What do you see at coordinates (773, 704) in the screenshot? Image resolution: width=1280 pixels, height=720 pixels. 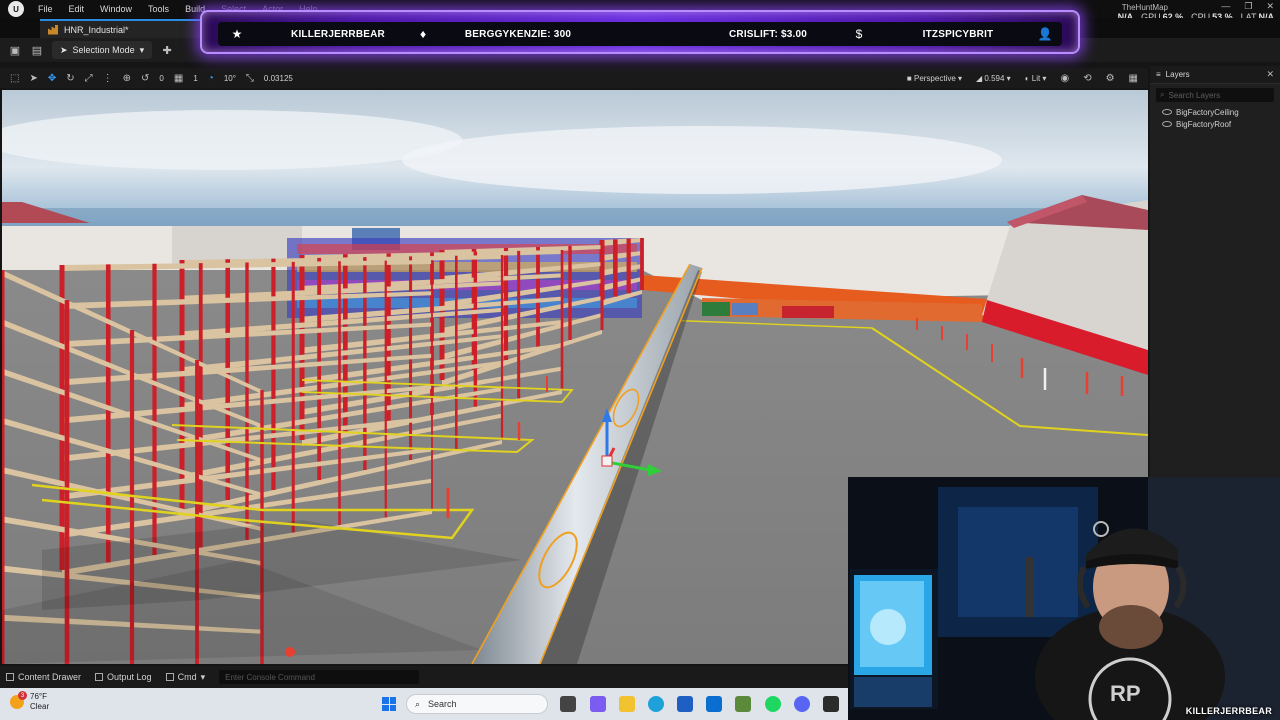 I see `spotify-icon` at bounding box center [773, 704].